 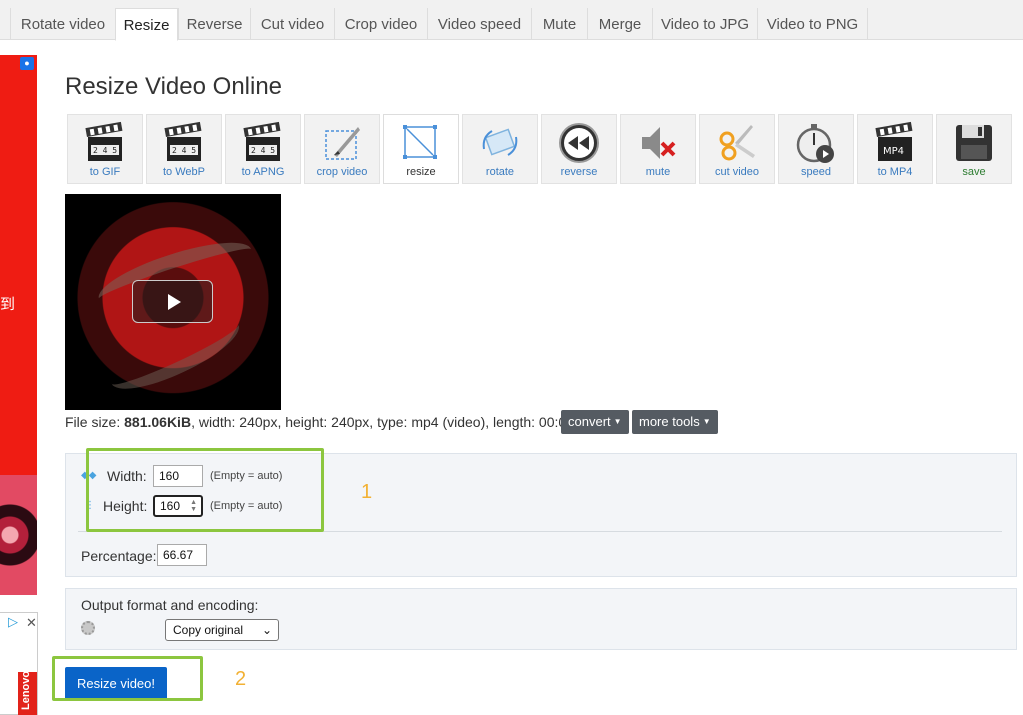 What do you see at coordinates (342, 172) in the screenshot?
I see `tool-label: crop video` at bounding box center [342, 172].